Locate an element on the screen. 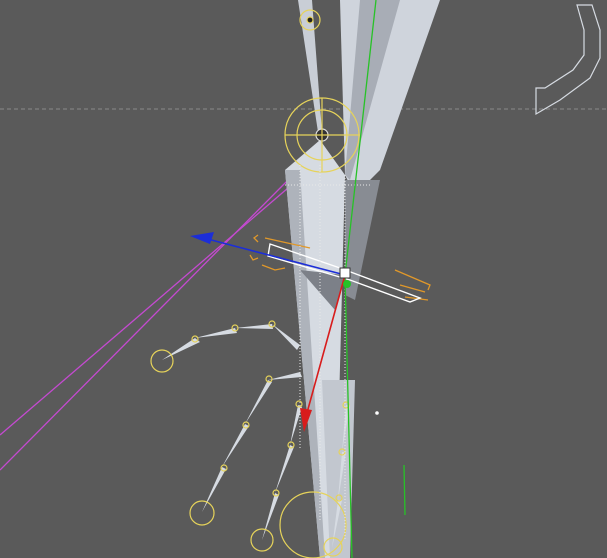 This screenshot has height=558, width=607. green-tick-mark is located at coordinates (404, 490).